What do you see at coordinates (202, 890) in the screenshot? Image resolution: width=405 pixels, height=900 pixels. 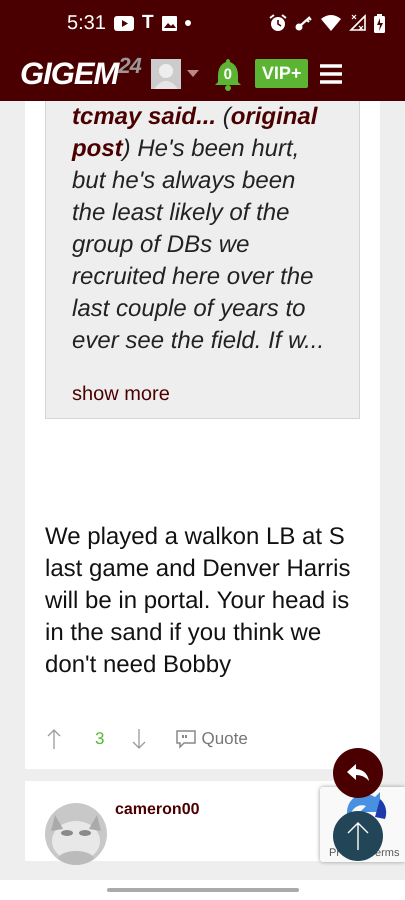 I see `home-handle-icon` at bounding box center [202, 890].